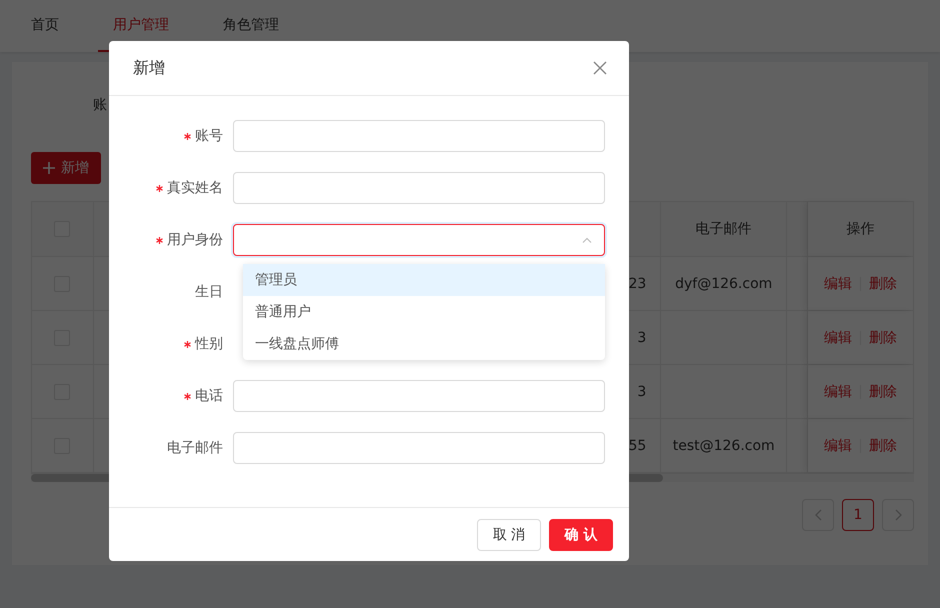 The width and height of the screenshot is (940, 608). I want to click on select-field, so click(419, 240).